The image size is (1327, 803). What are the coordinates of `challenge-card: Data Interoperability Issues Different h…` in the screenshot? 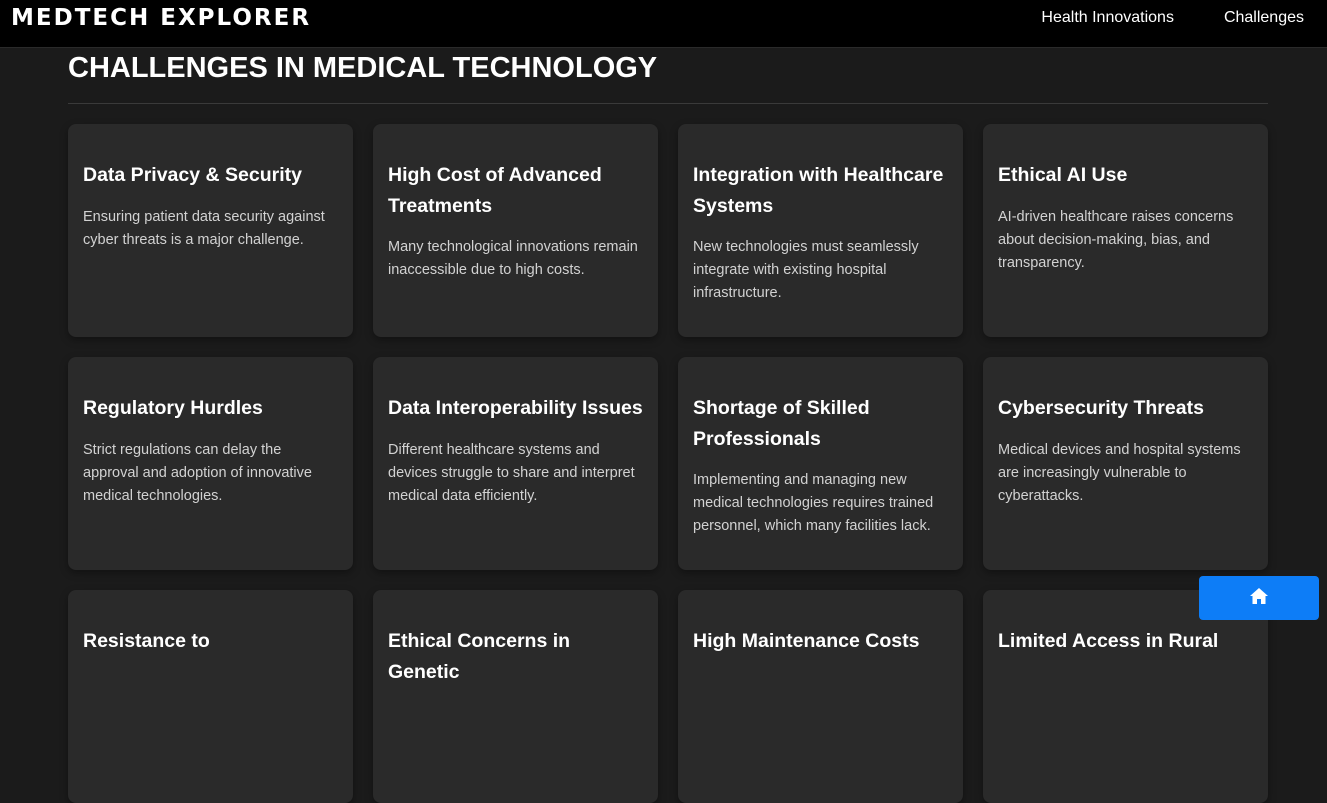 It's located at (515, 463).